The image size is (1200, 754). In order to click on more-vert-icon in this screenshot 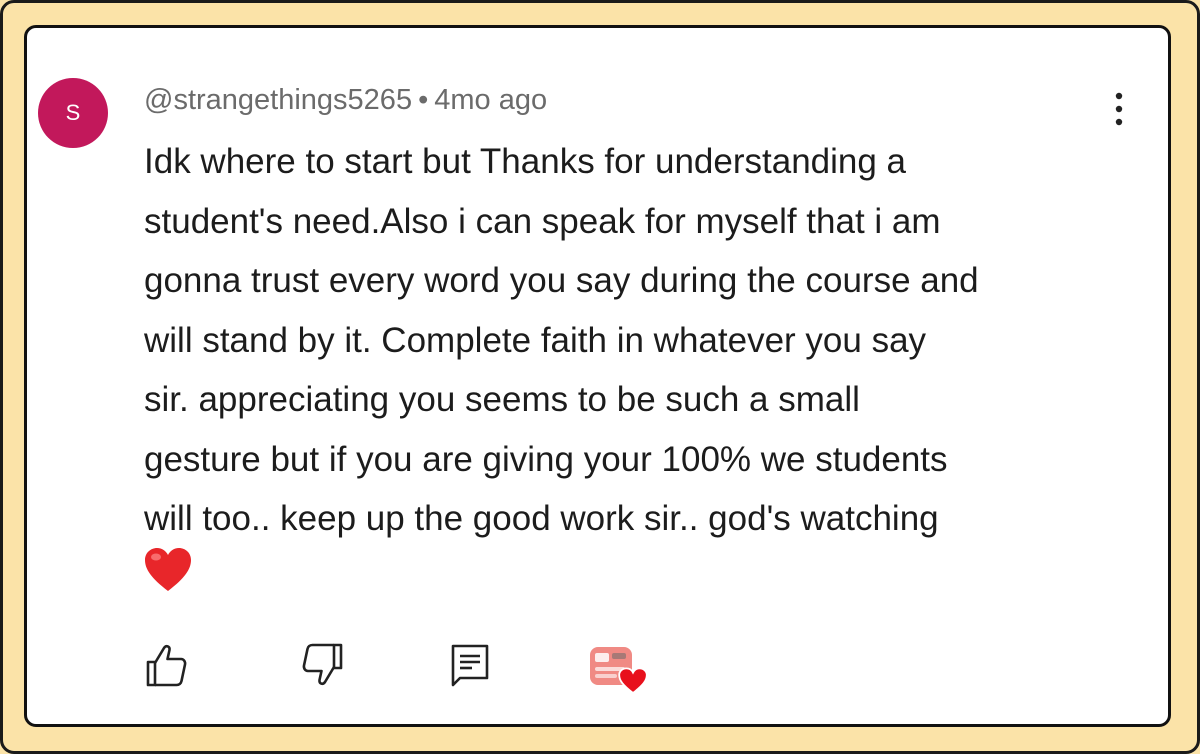, I will do `click(1119, 109)`.